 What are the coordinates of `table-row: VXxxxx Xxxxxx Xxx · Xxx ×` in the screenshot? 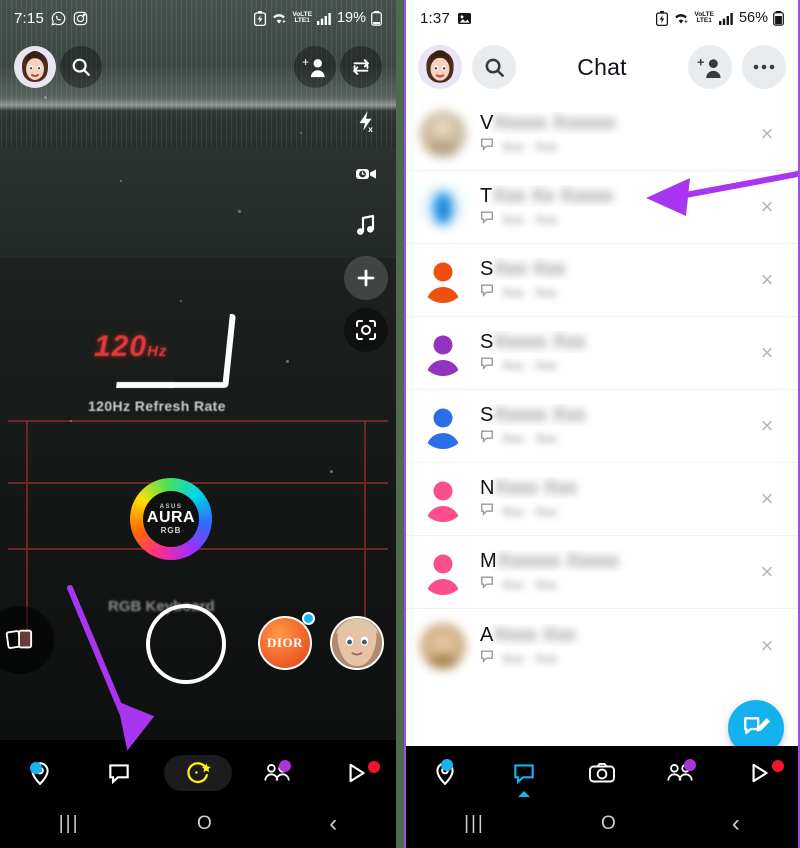 It's located at (602, 134).